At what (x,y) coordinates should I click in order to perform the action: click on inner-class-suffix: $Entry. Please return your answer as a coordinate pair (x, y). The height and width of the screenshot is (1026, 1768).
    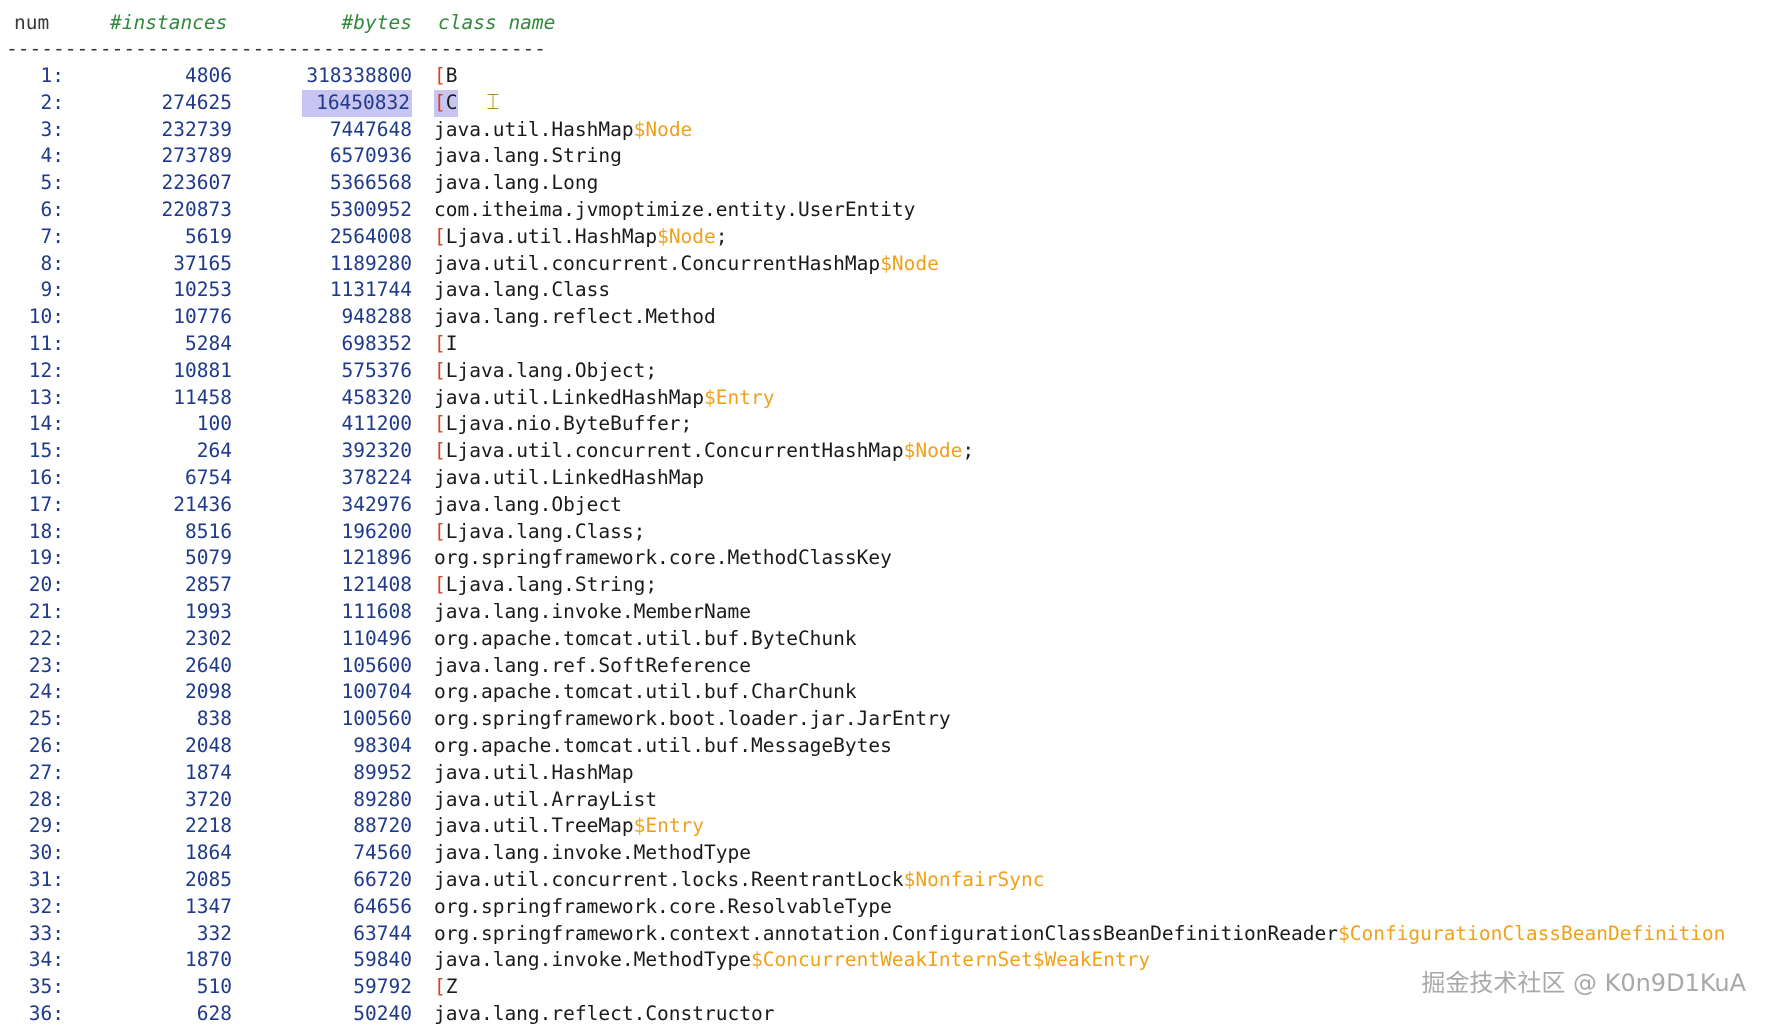
    Looking at the image, I should click on (669, 826).